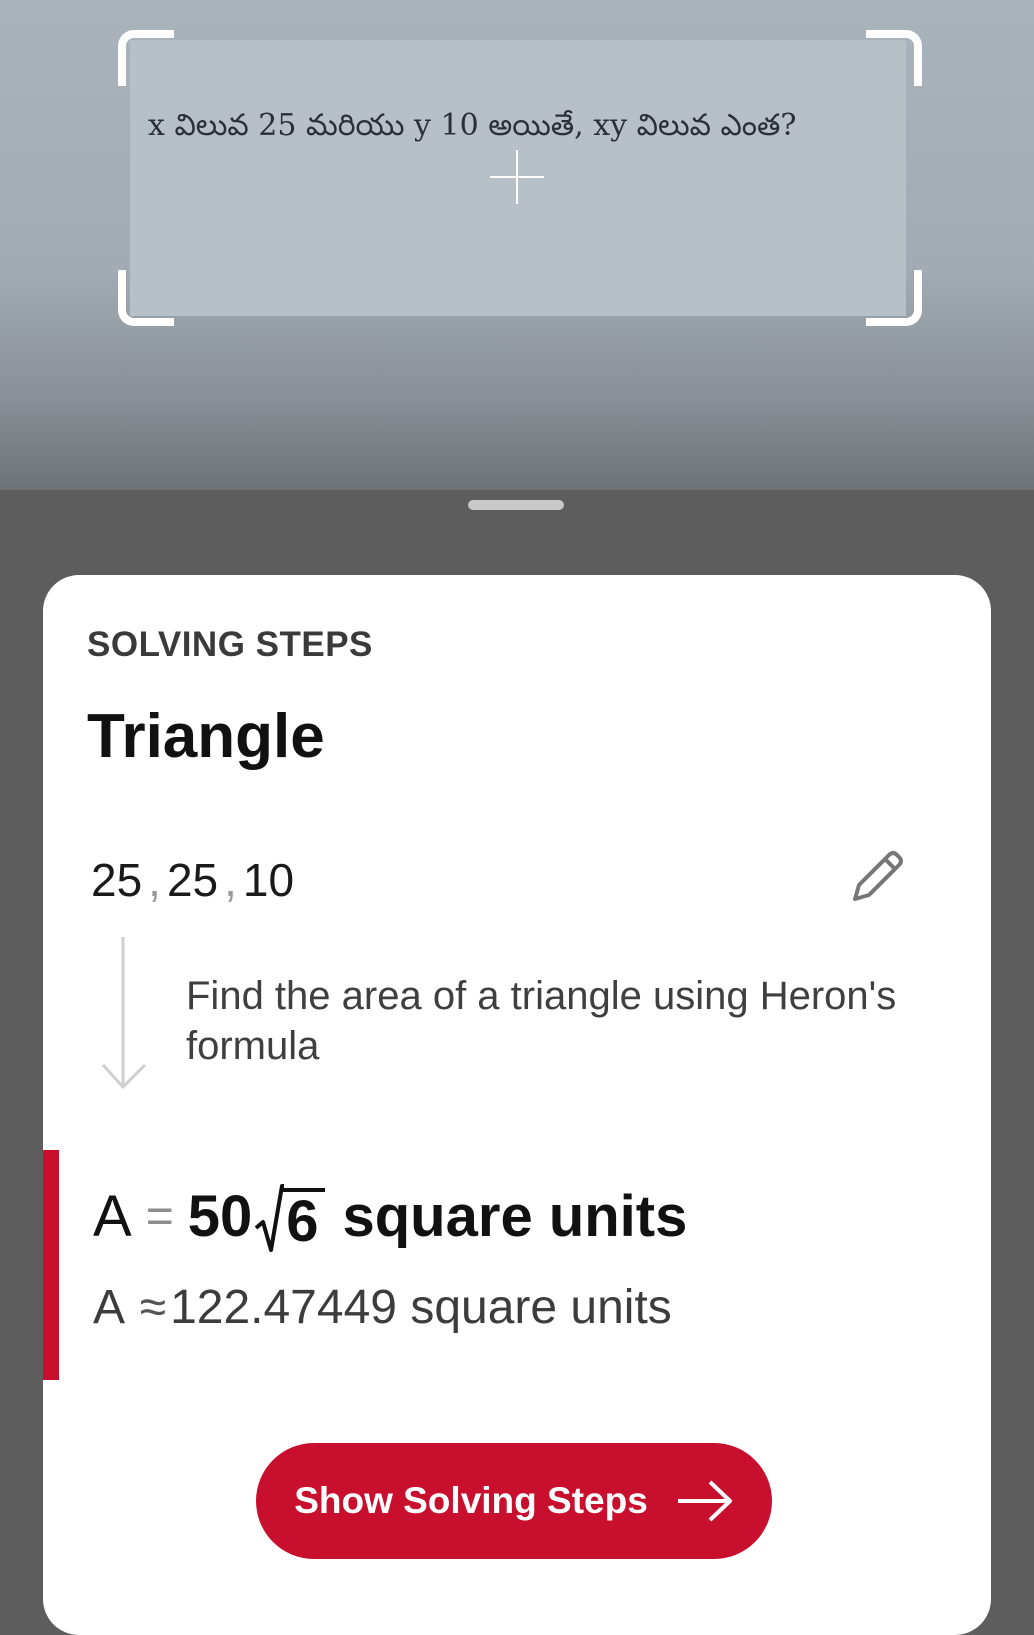 The height and width of the screenshot is (1635, 1034). Describe the element at coordinates (159, 1216) in the screenshot. I see `result-equals: =` at that location.